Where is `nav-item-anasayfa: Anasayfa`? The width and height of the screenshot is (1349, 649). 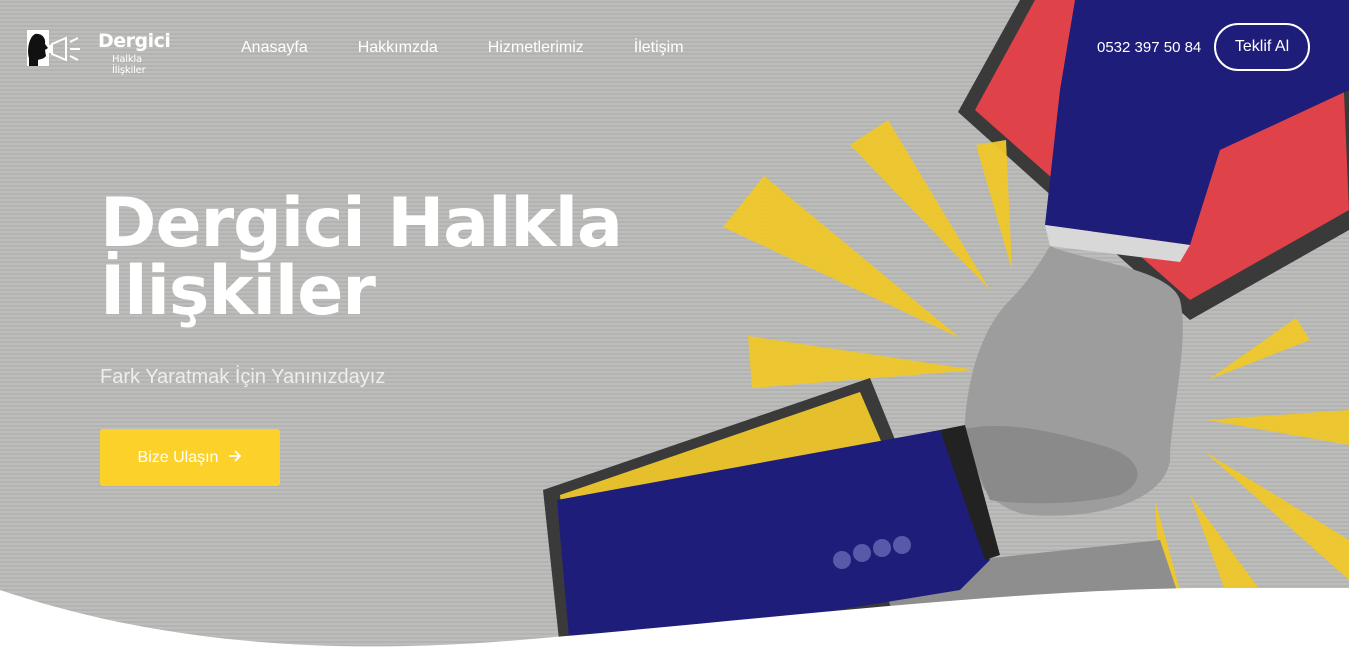
nav-item-anasayfa: Anasayfa is located at coordinates (274, 48).